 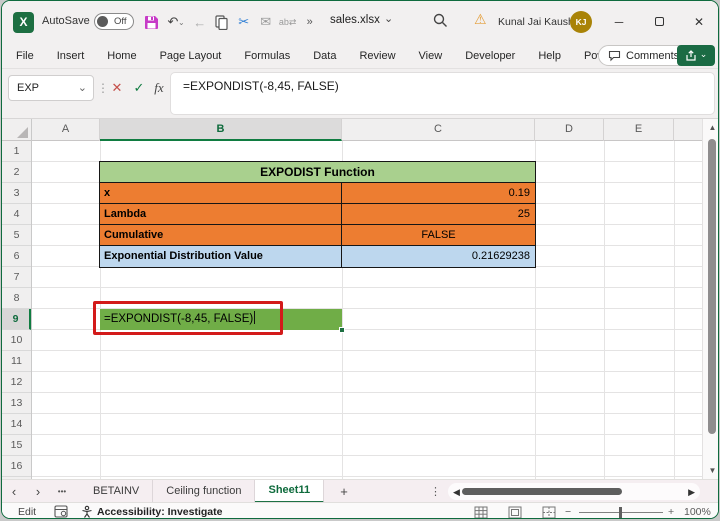 What do you see at coordinates (16, 235) in the screenshot?
I see `row-header-5: 5` at bounding box center [16, 235].